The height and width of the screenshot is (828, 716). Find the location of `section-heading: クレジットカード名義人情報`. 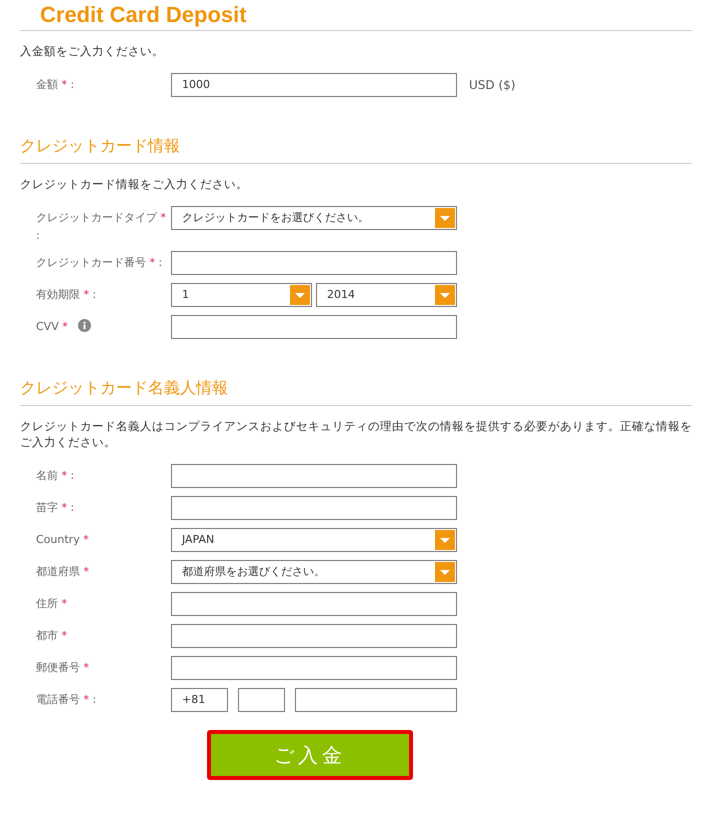

section-heading: クレジットカード名義人情報 is located at coordinates (124, 388).